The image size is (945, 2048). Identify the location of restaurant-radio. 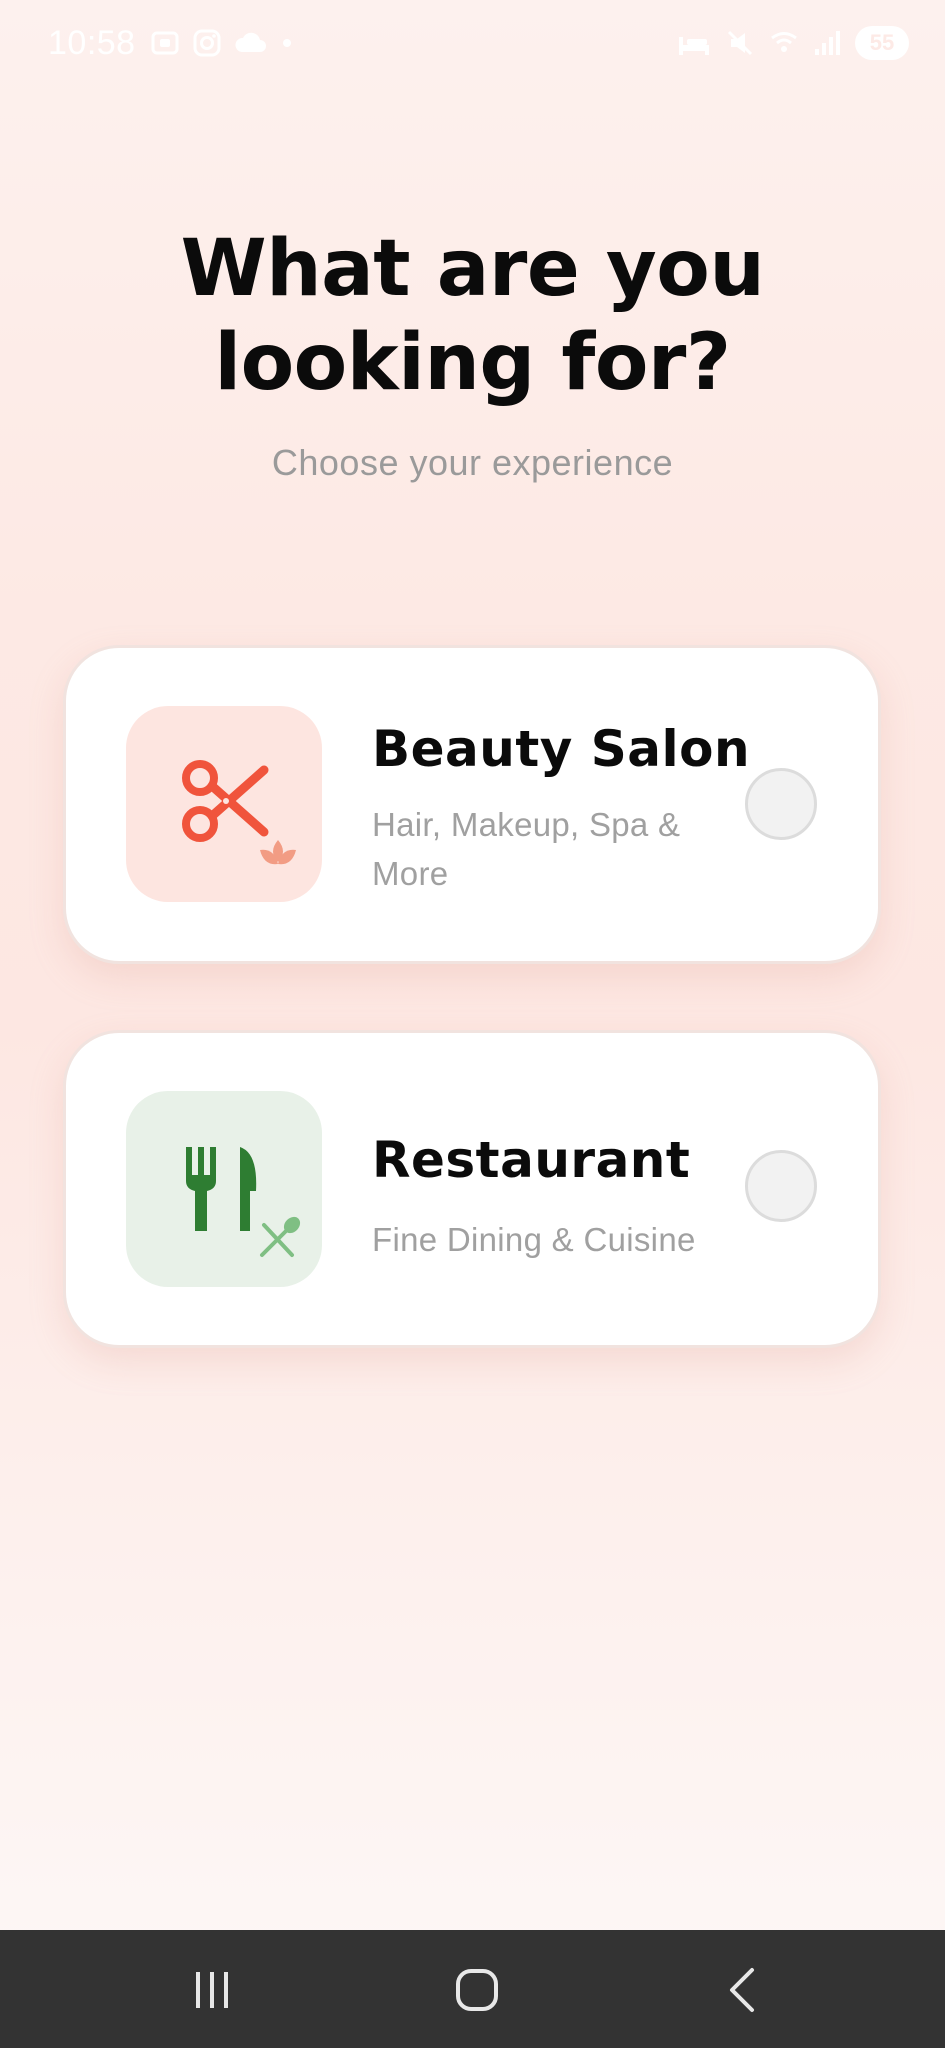
(781, 1186).